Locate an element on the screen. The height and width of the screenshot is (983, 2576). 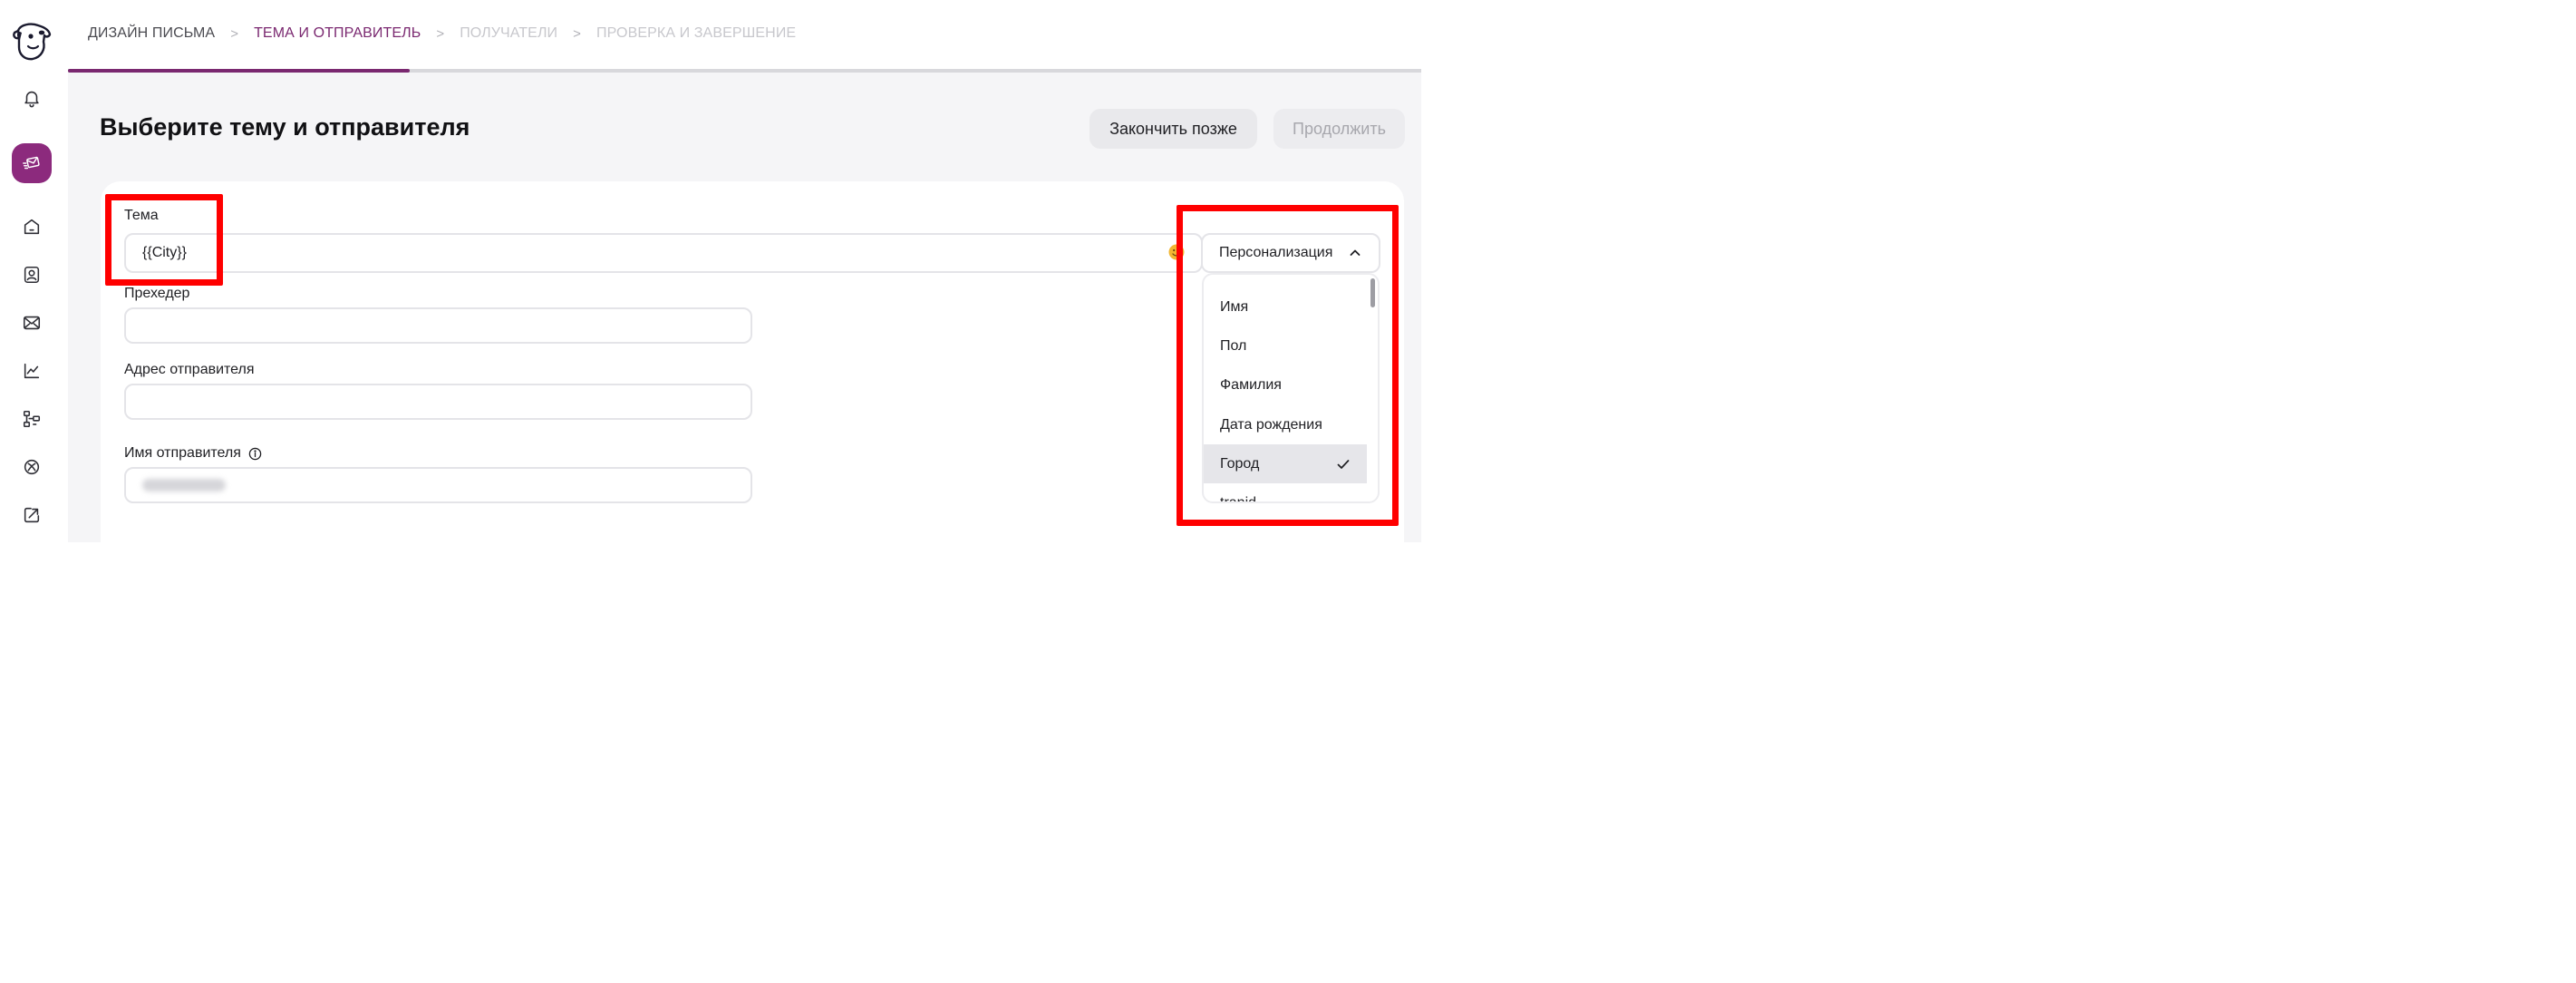
export-icon is located at coordinates (32, 515).